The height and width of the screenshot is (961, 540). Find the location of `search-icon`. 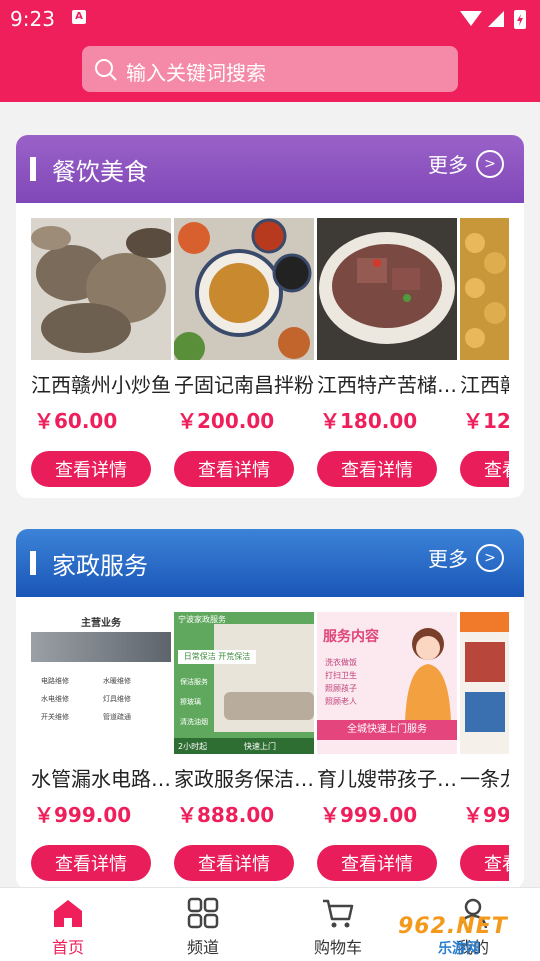

search-icon is located at coordinates (106, 70).